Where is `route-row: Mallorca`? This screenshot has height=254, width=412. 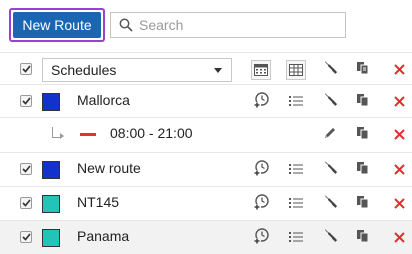 route-row: Mallorca is located at coordinates (206, 100).